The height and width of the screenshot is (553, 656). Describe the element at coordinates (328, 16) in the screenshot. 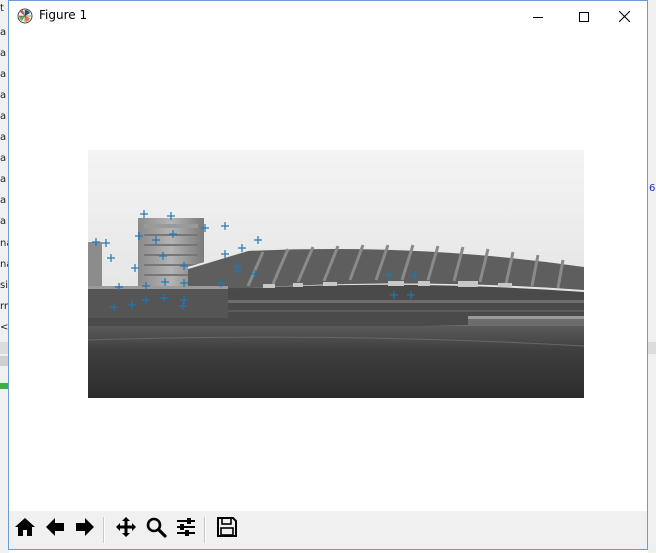

I see `title-bar: Figure 1` at that location.